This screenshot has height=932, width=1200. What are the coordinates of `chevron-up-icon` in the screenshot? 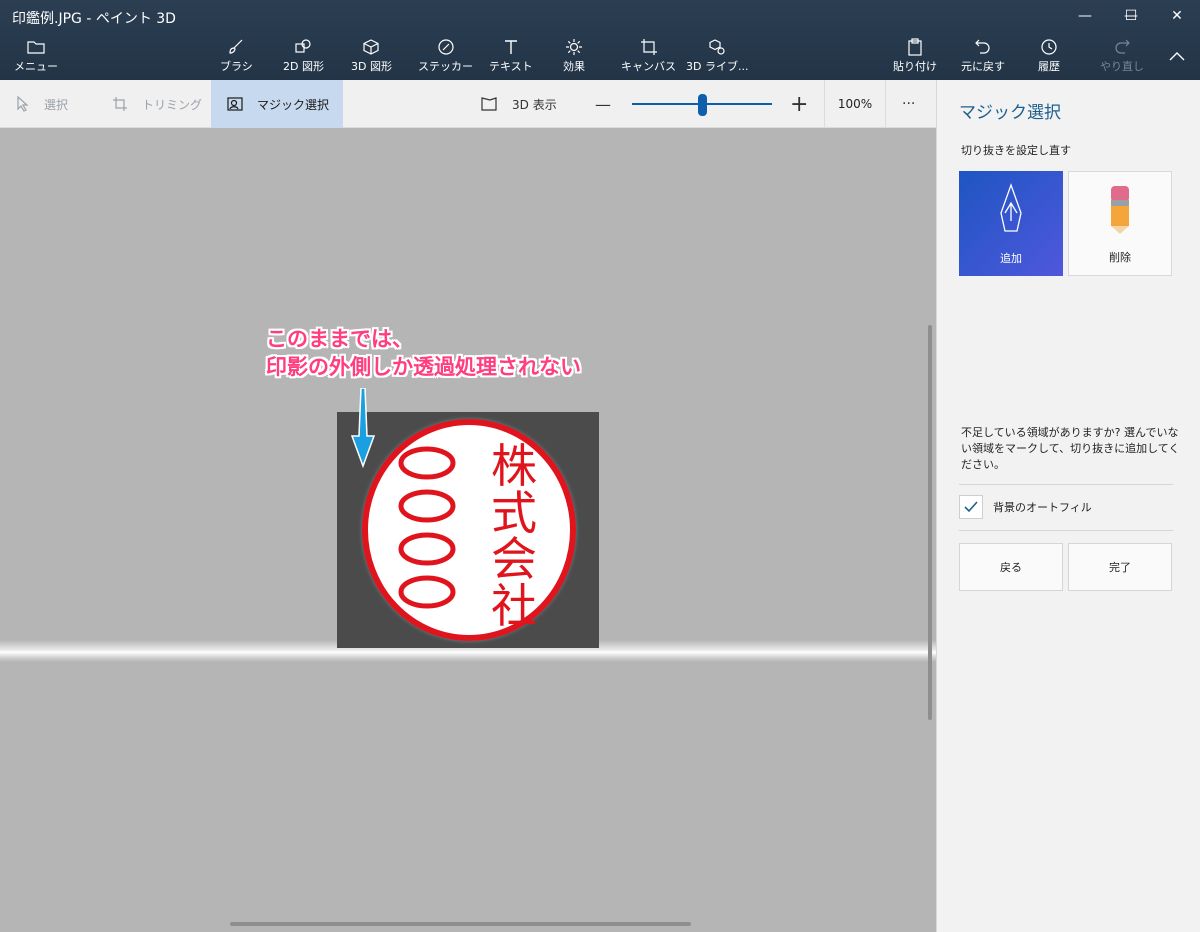 It's located at (1177, 56).